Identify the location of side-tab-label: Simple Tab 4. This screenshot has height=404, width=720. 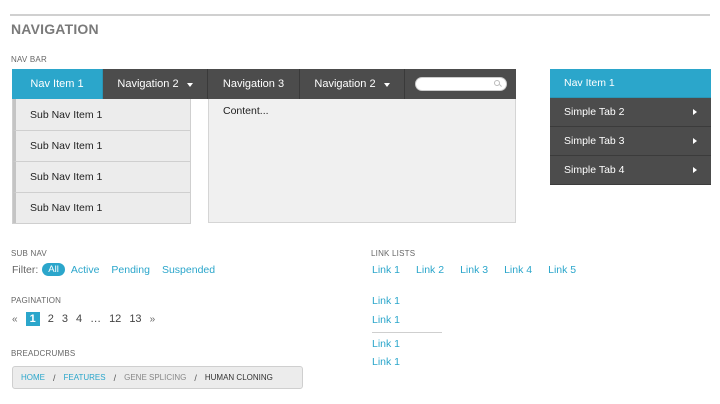
(594, 170).